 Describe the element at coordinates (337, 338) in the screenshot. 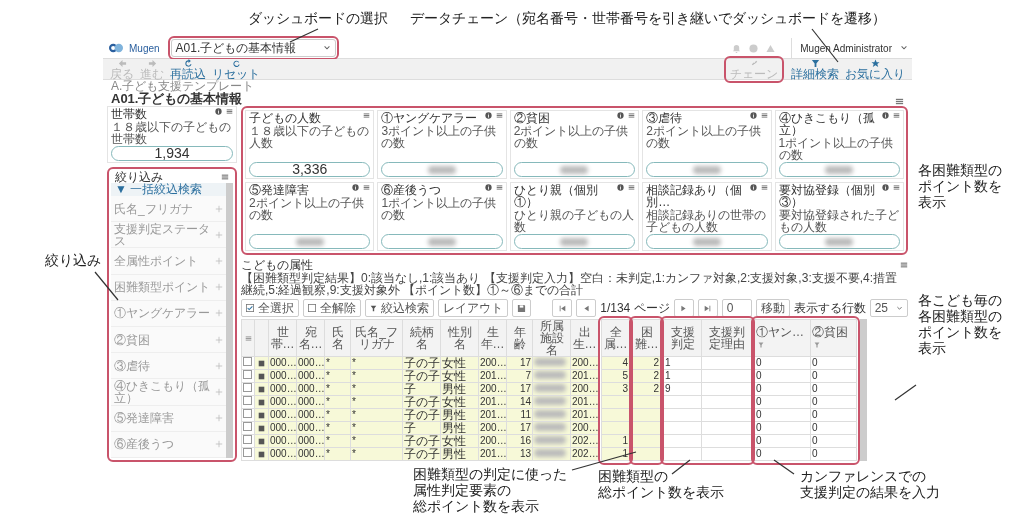

I see `column-header: 氏名` at that location.